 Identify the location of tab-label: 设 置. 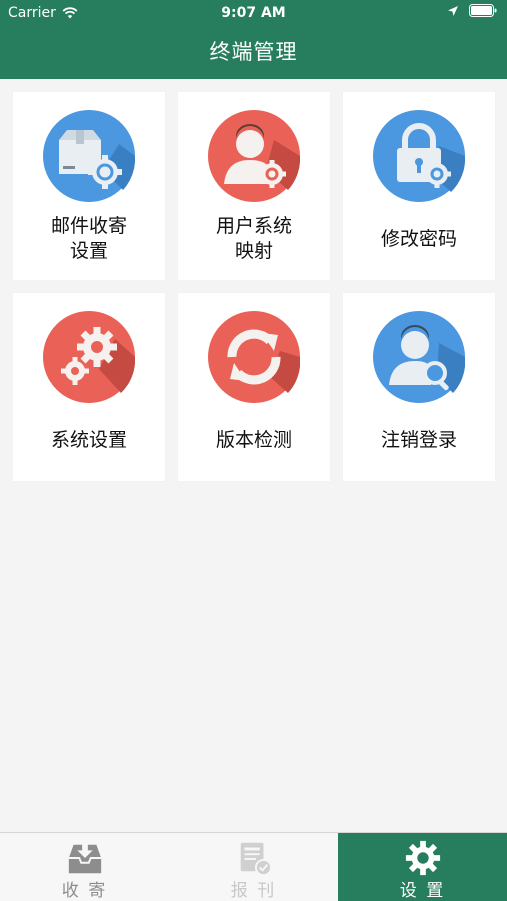
(422, 891).